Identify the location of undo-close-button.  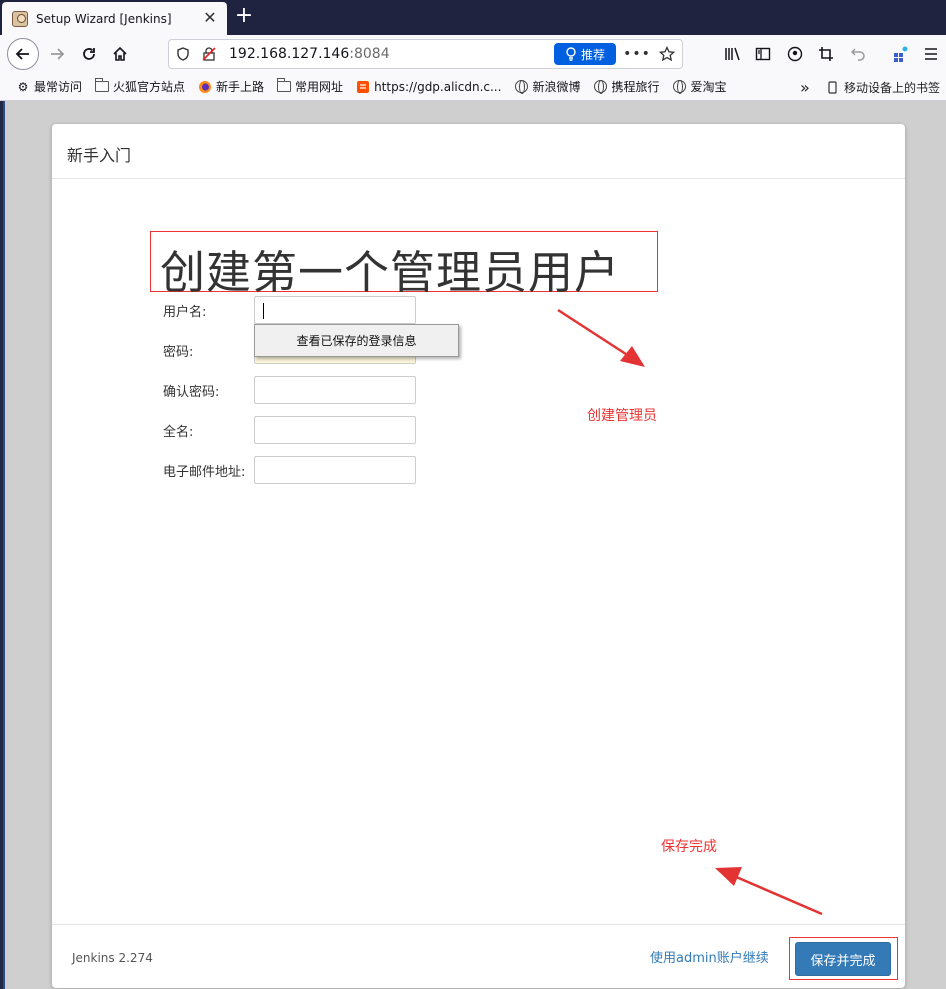
(858, 54).